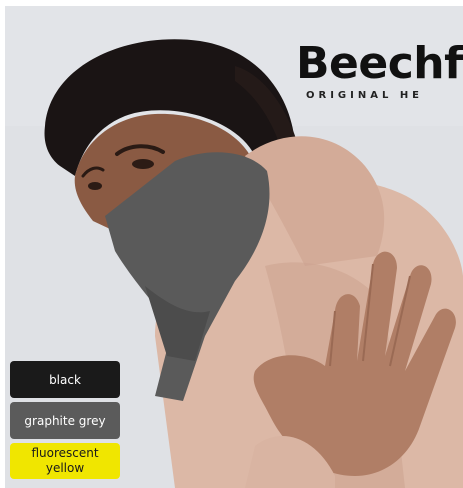 The width and height of the screenshot is (463, 488). I want to click on swatch-graphite-grey: graphite grey, so click(65, 420).